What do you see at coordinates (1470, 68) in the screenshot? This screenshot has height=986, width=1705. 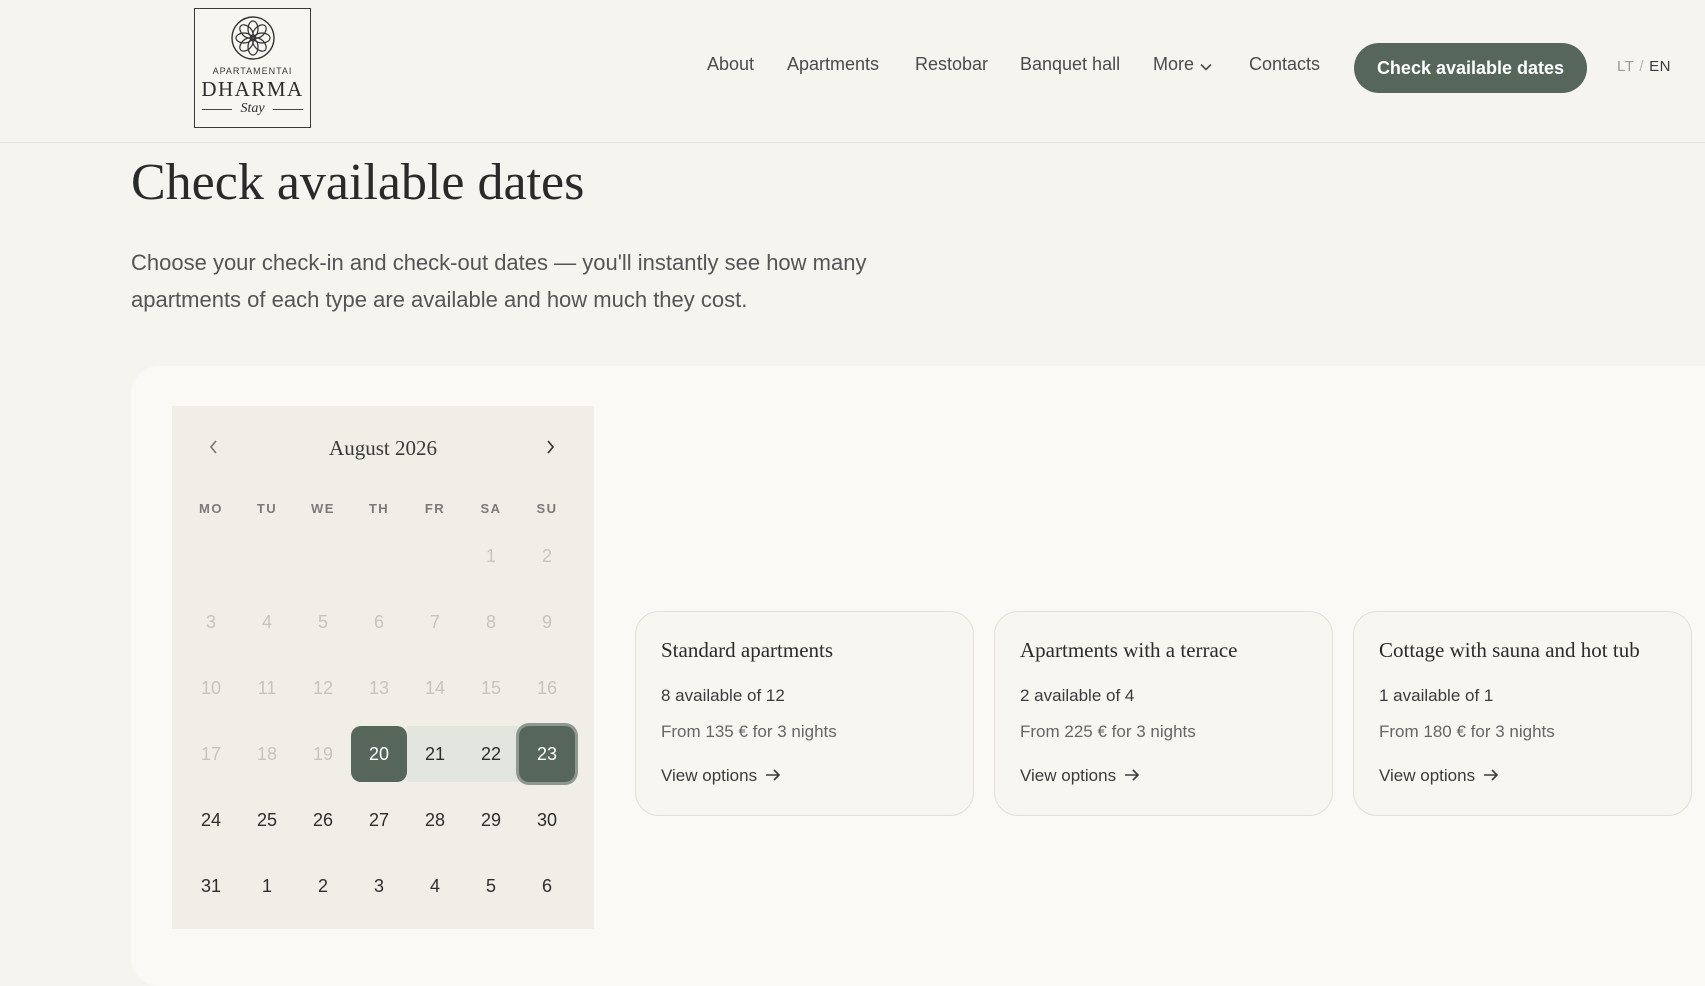 I see `check-available-dates-button: Check available dates` at bounding box center [1470, 68].